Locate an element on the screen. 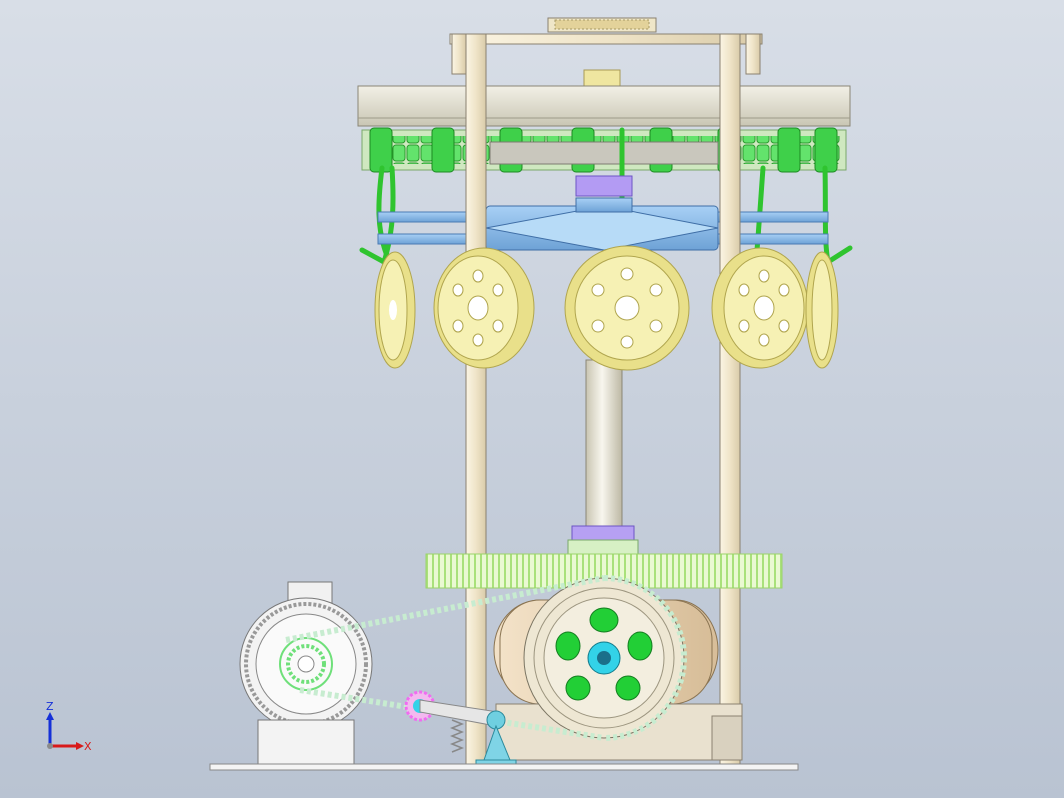 This screenshot has height=798, width=1064. triad-x-label: X is located at coordinates (88, 746).